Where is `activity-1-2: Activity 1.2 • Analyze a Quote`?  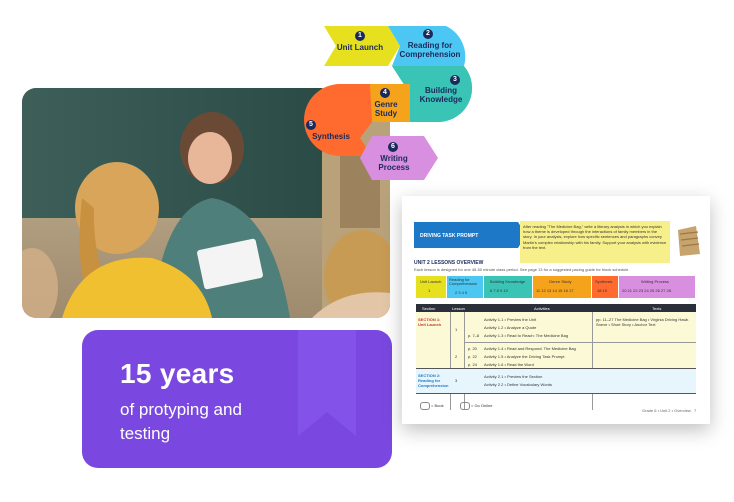 activity-1-2: Activity 1.2 • Analyze a Quote is located at coordinates (510, 327).